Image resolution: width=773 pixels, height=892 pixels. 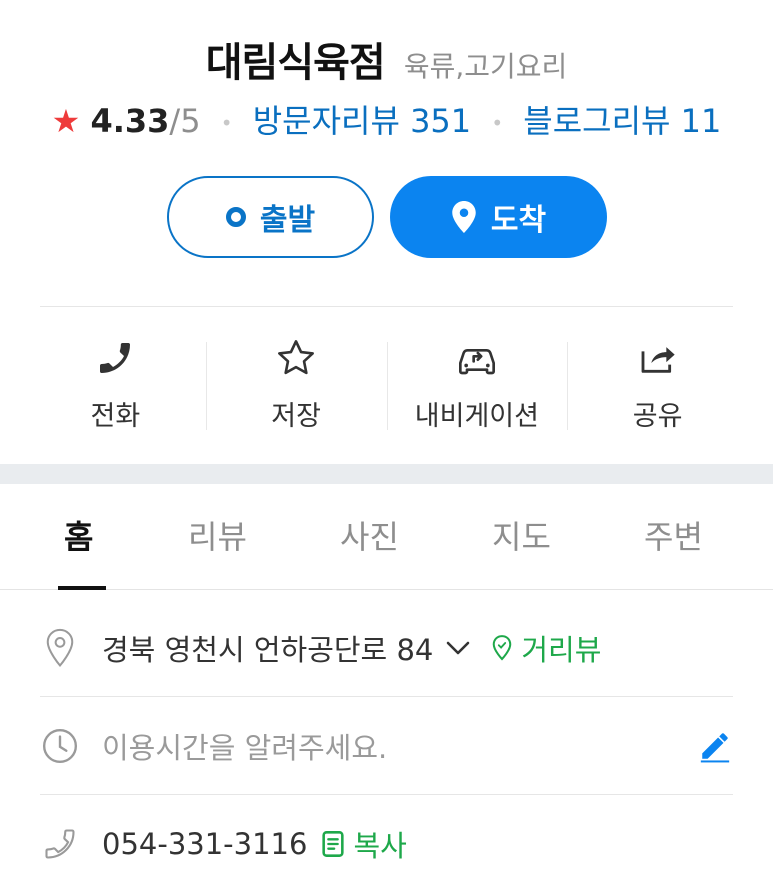 What do you see at coordinates (386, 306) in the screenshot?
I see `divider` at bounding box center [386, 306].